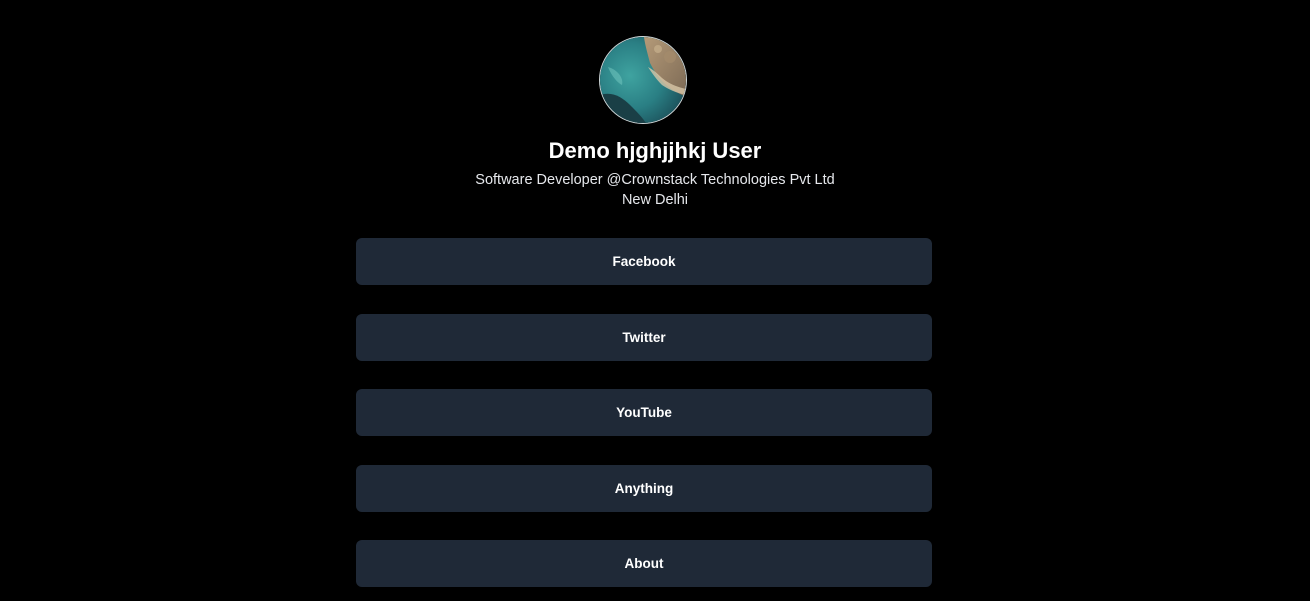 The image size is (1310, 601). I want to click on link-button-twitter: Twitter, so click(644, 337).